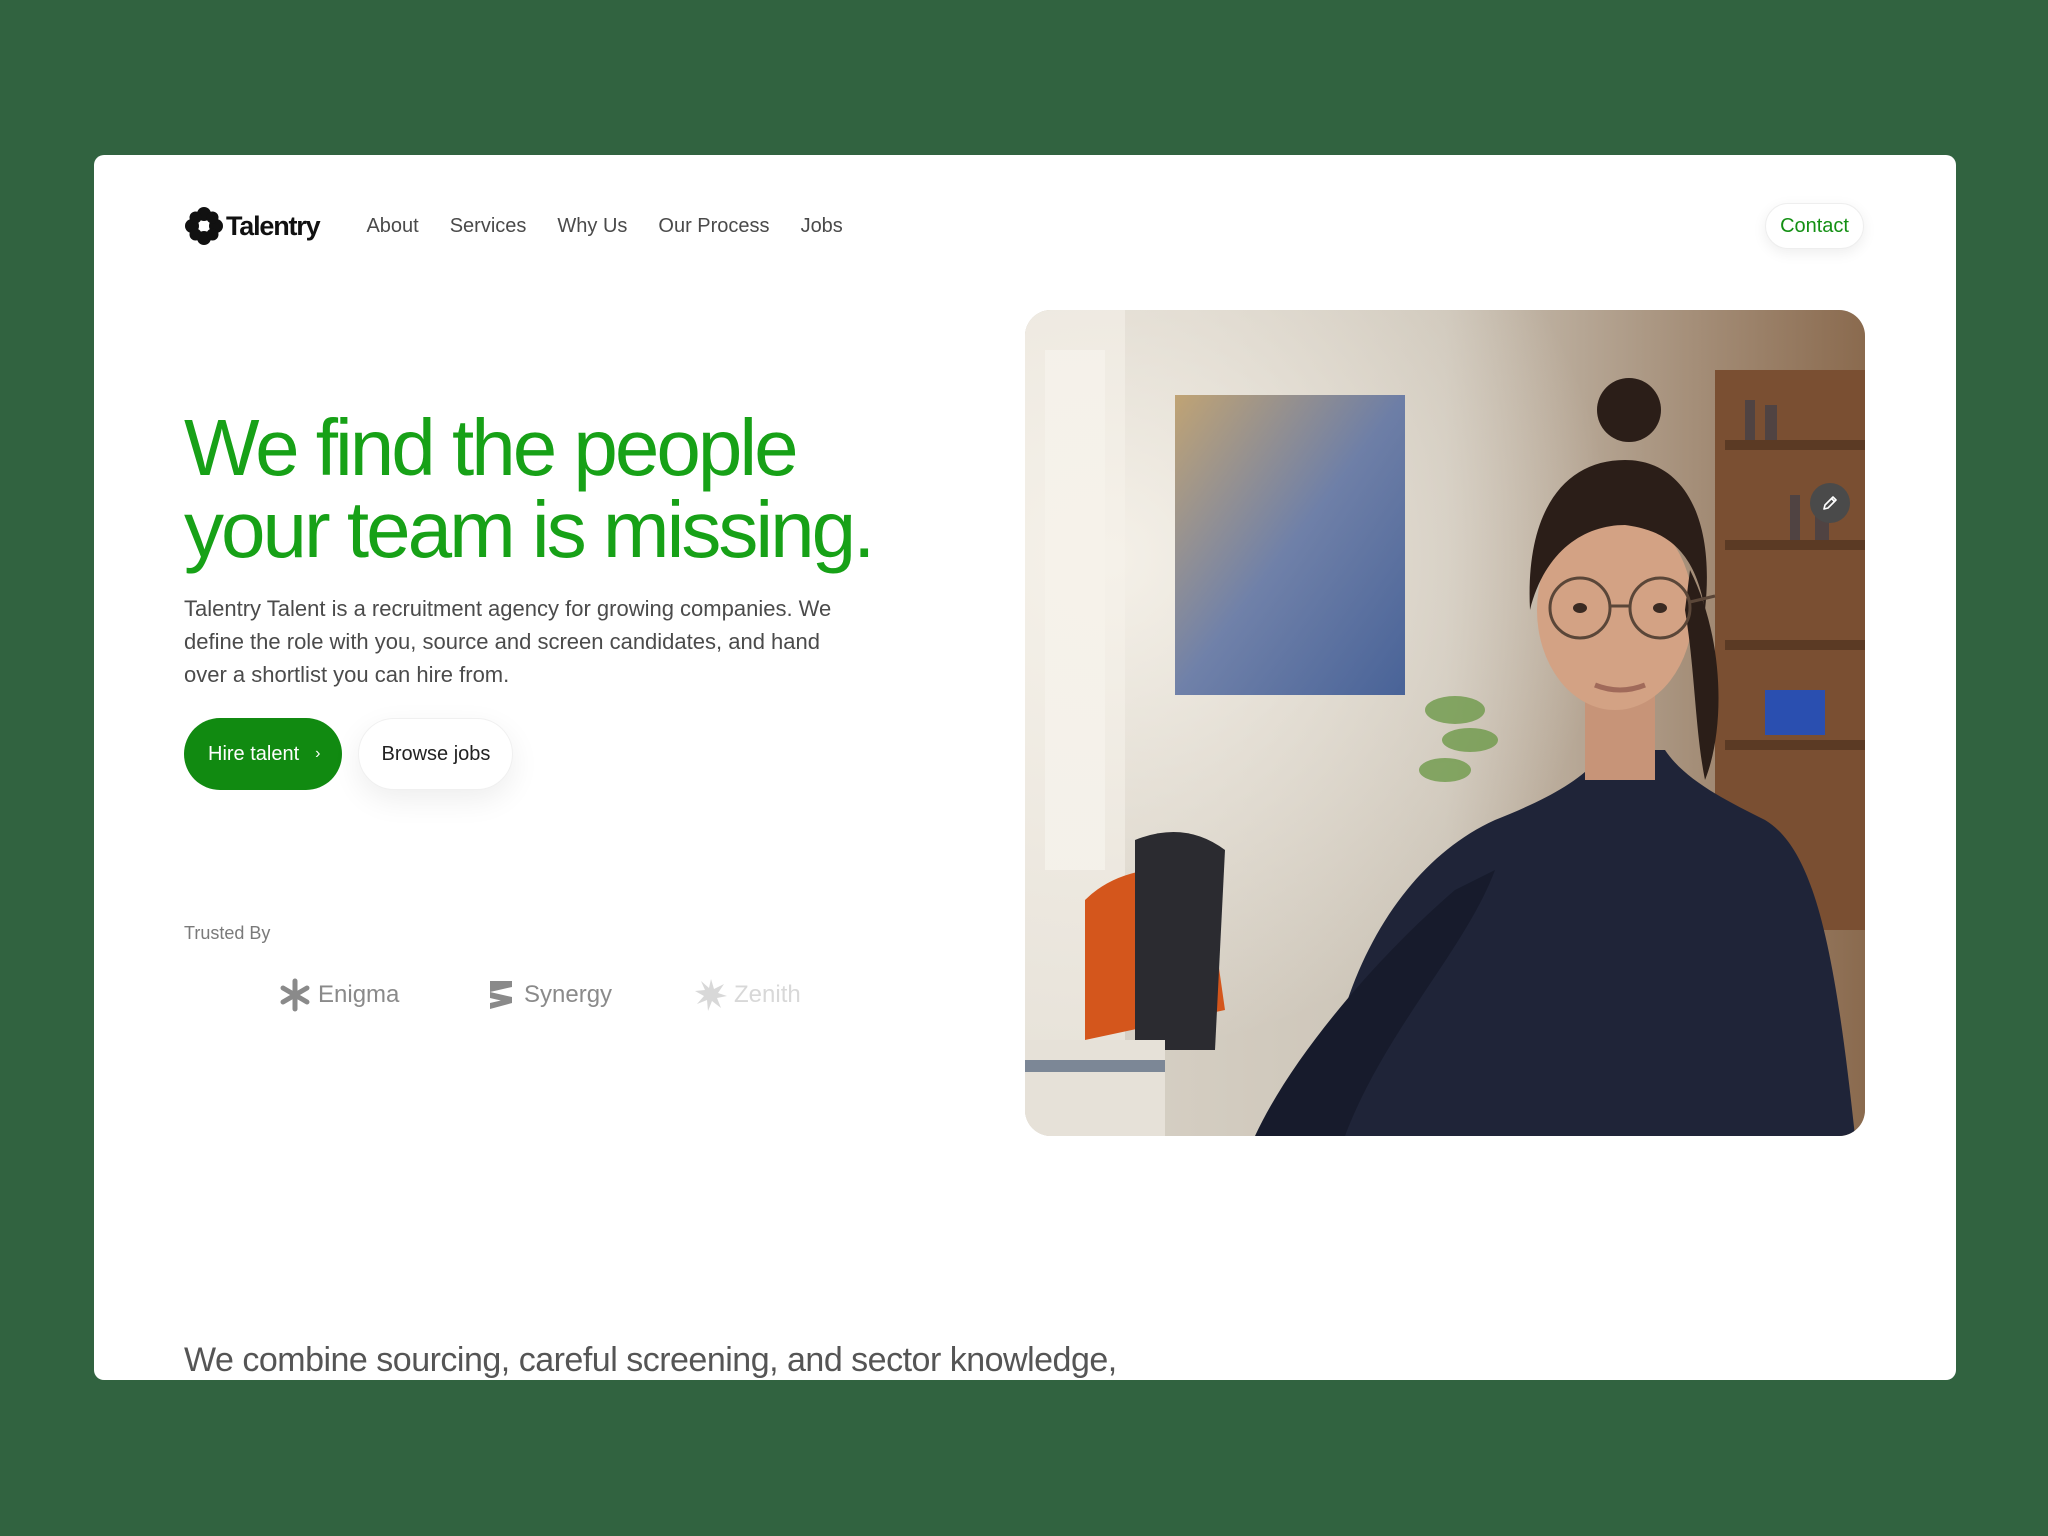  I want to click on logo-enigma: Enigma, so click(338, 995).